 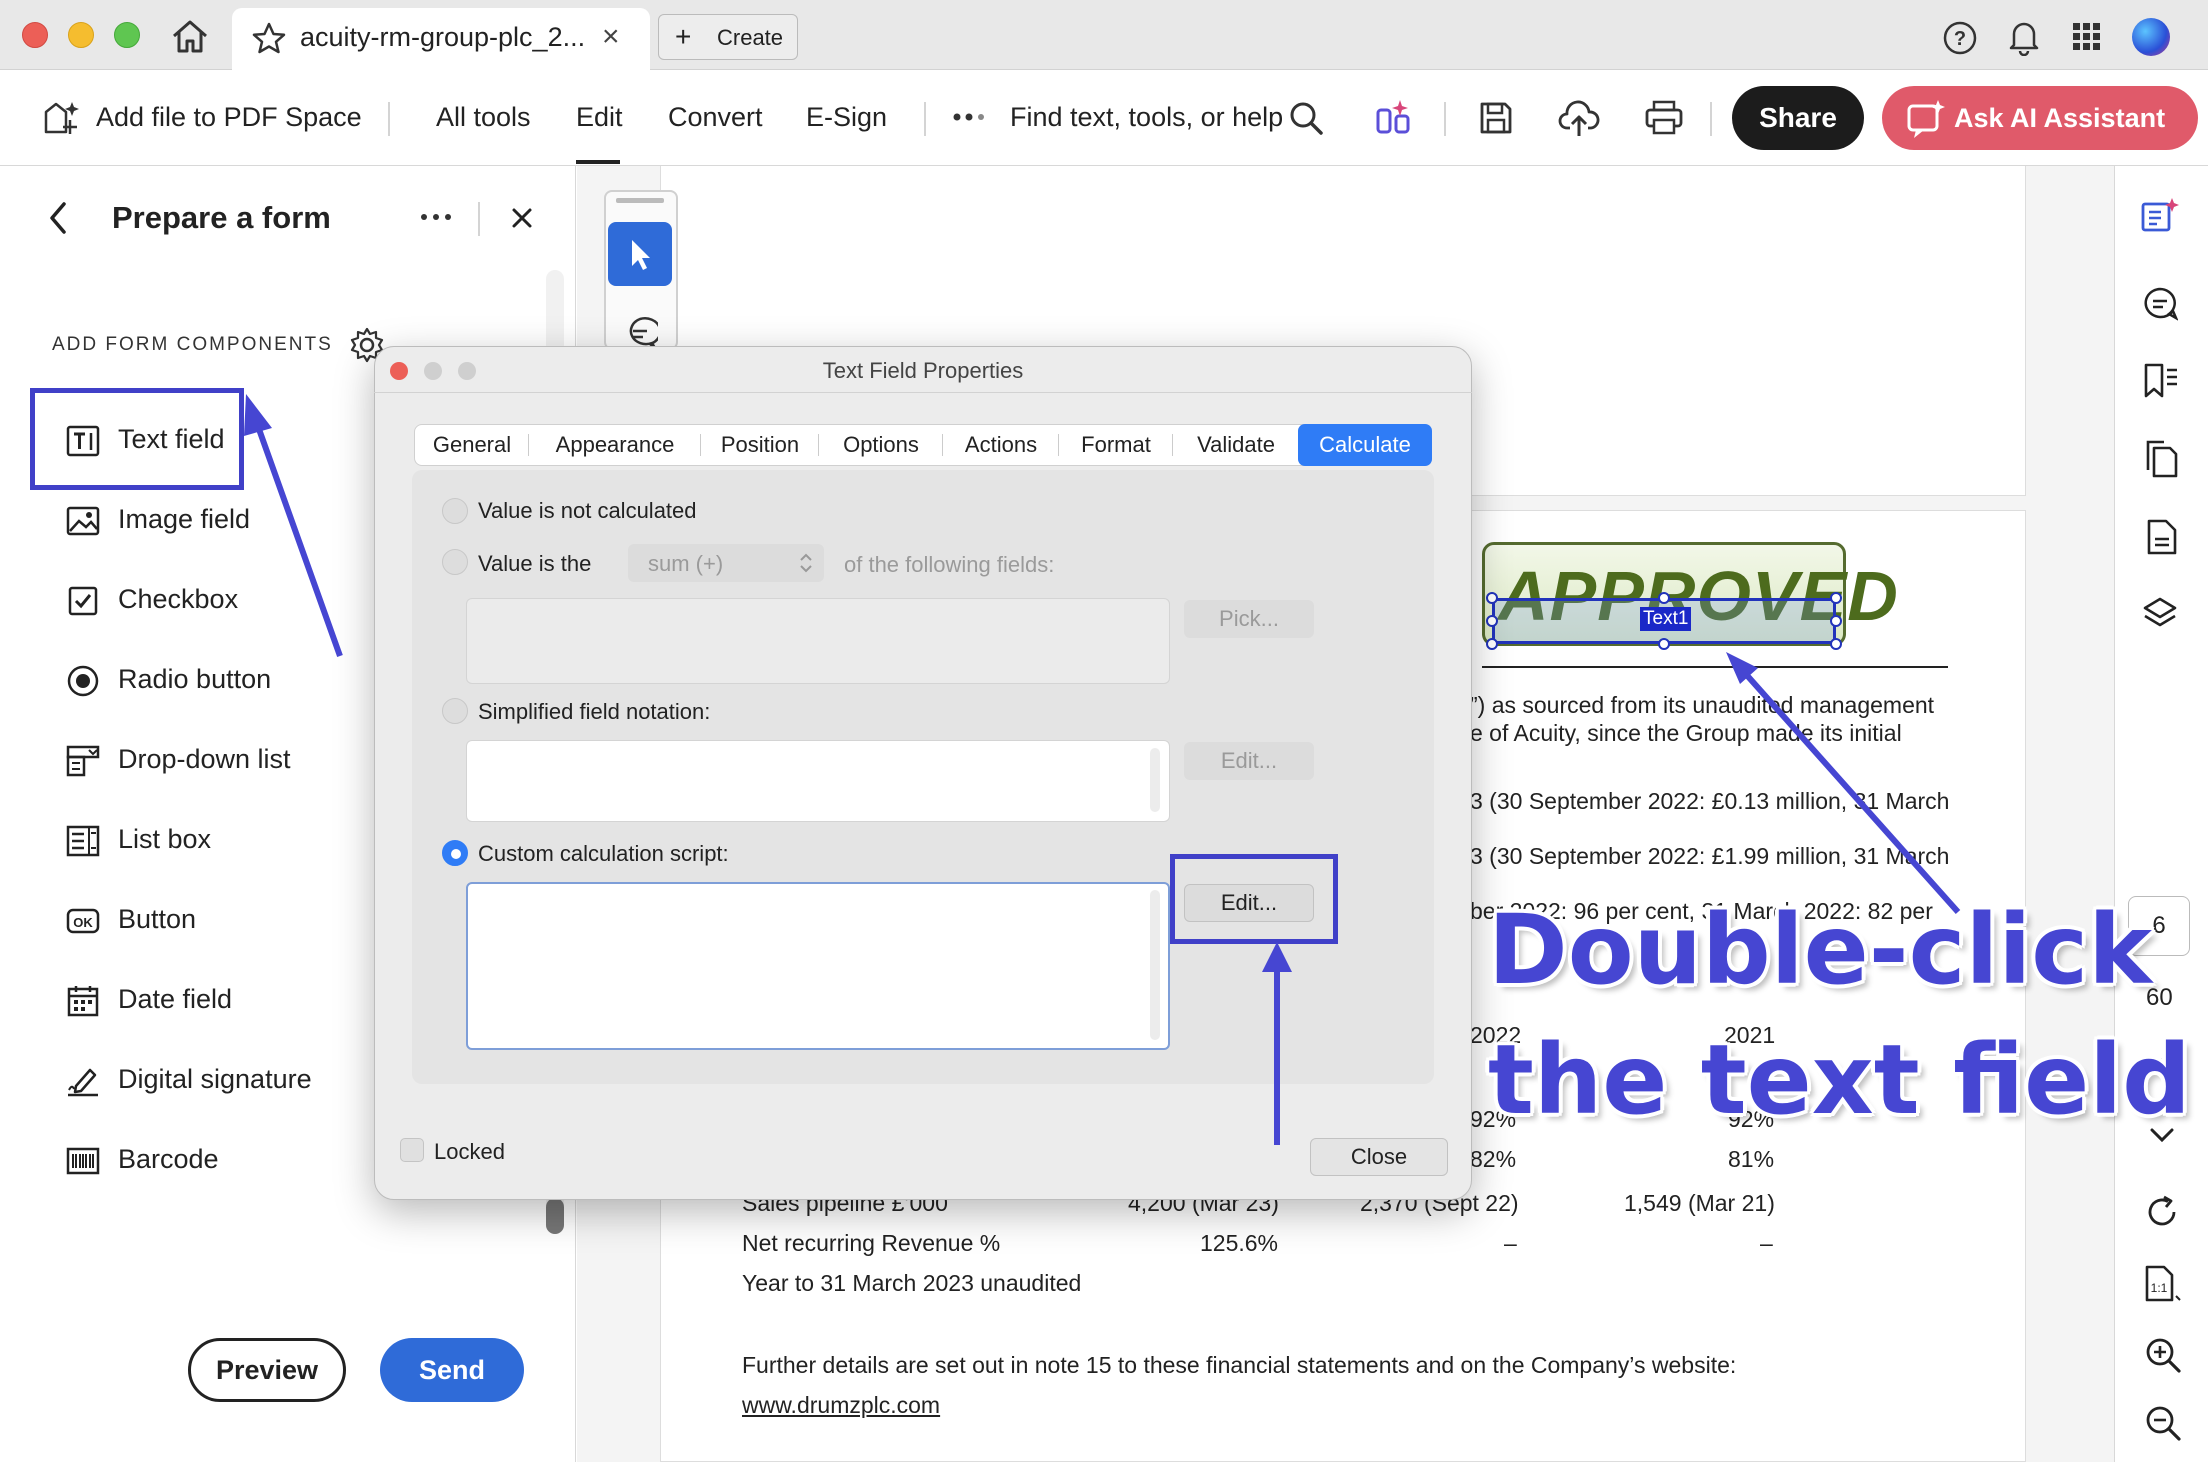 What do you see at coordinates (1116, 445) in the screenshot?
I see `tab-format: Format` at bounding box center [1116, 445].